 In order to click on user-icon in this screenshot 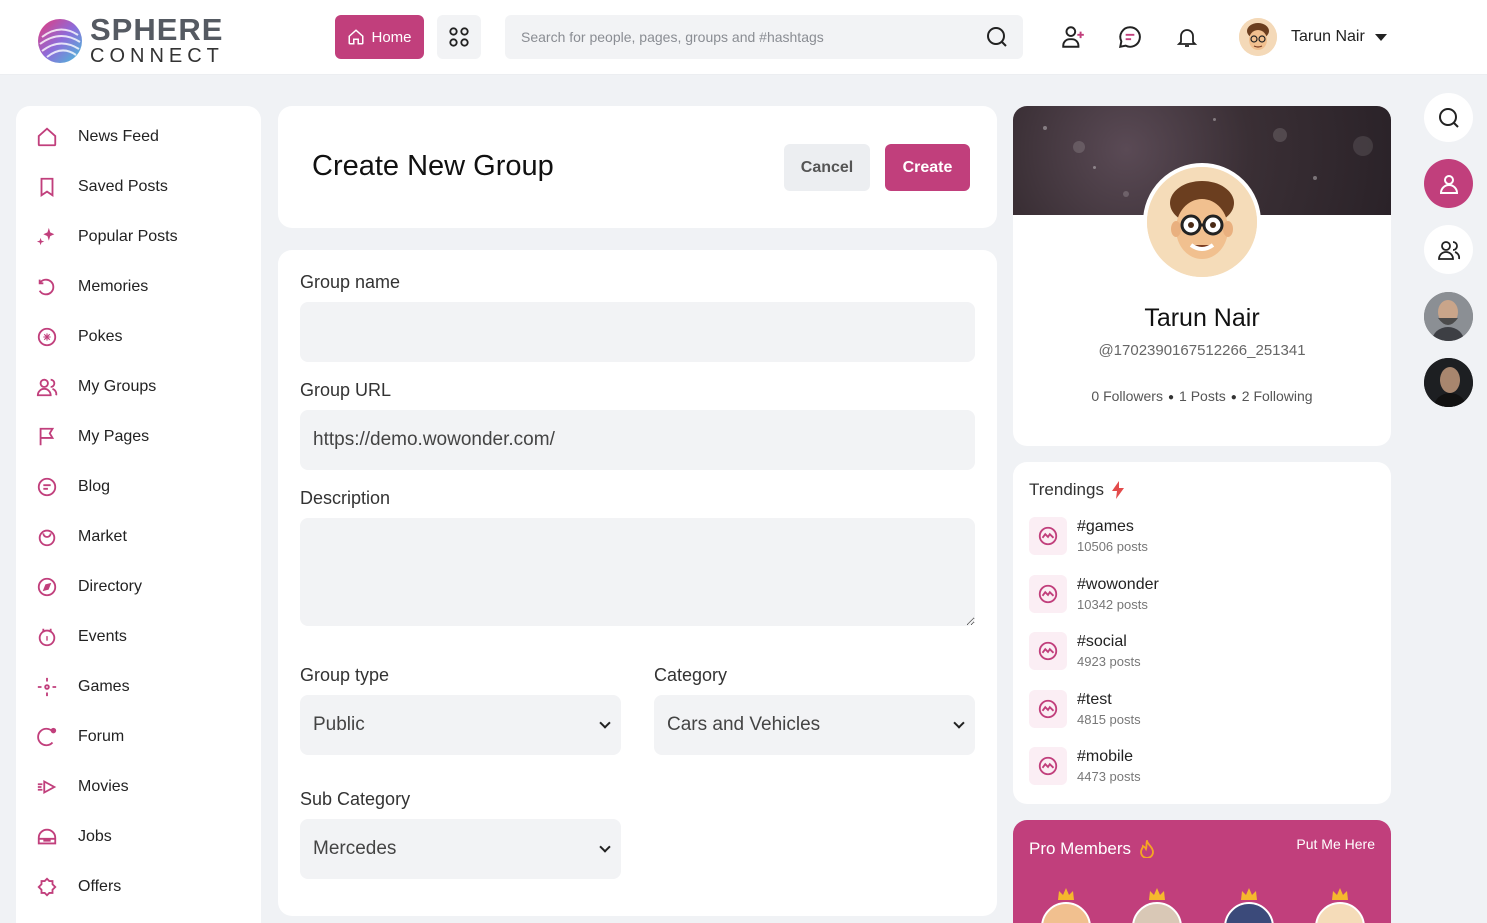, I will do `click(1448, 184)`.